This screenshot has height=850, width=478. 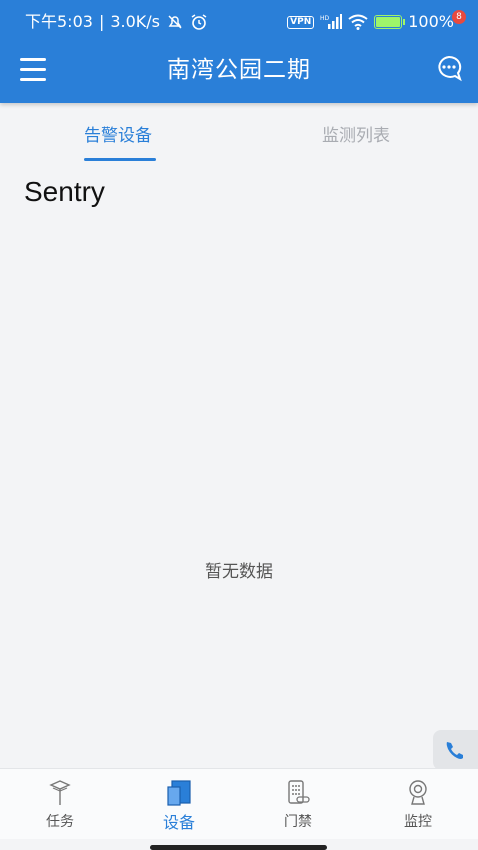 I want to click on phone-icon, so click(x=454, y=750).